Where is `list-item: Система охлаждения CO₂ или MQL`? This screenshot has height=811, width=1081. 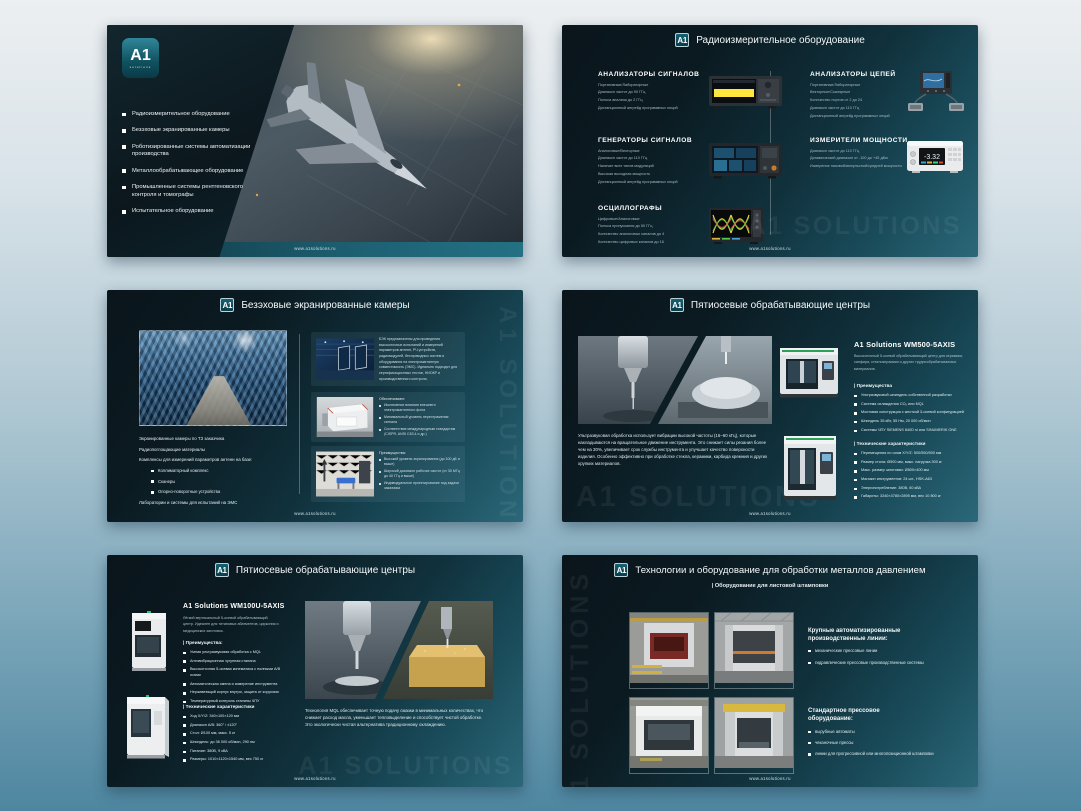
list-item: Система охлаждения CO₂ или MQL is located at coordinates (913, 405).